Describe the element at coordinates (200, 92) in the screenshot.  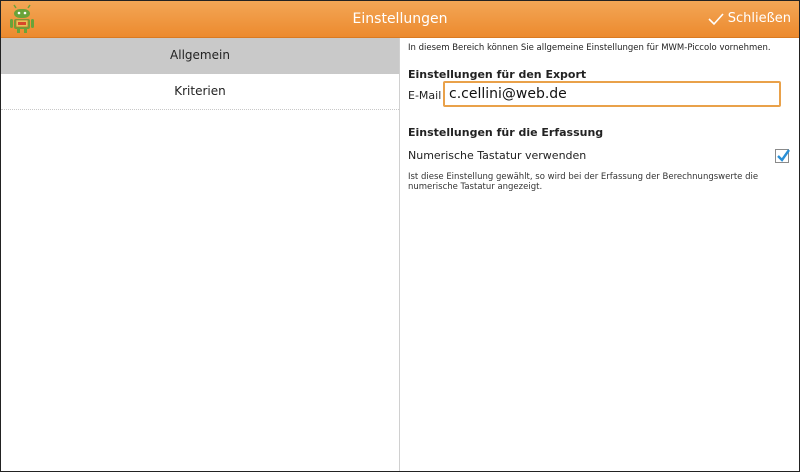
I see `sidebar-item-kriterien: Kriterien` at that location.